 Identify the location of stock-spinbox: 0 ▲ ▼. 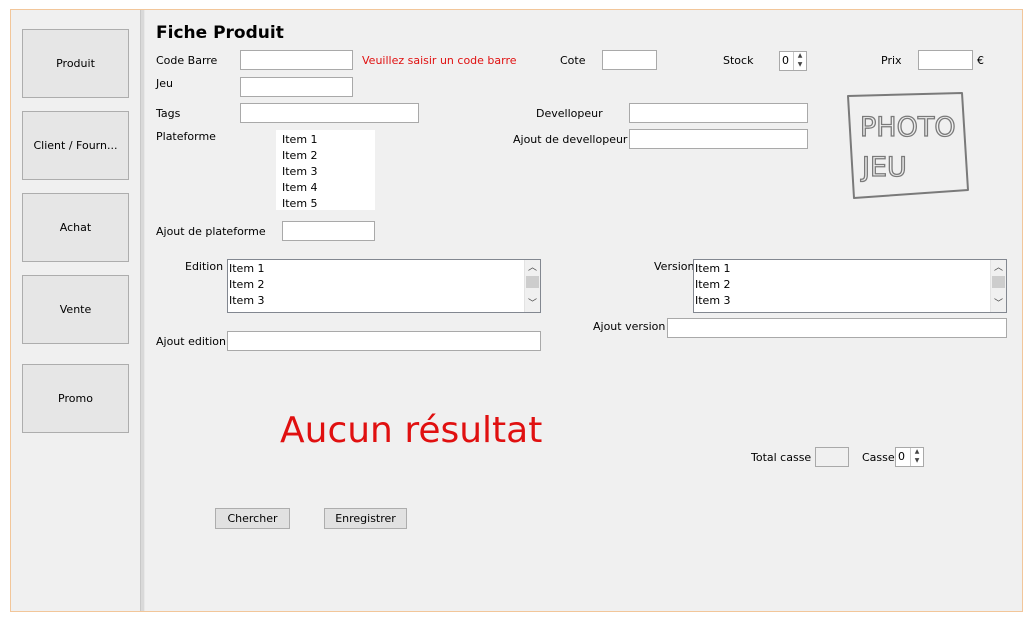
(793, 61).